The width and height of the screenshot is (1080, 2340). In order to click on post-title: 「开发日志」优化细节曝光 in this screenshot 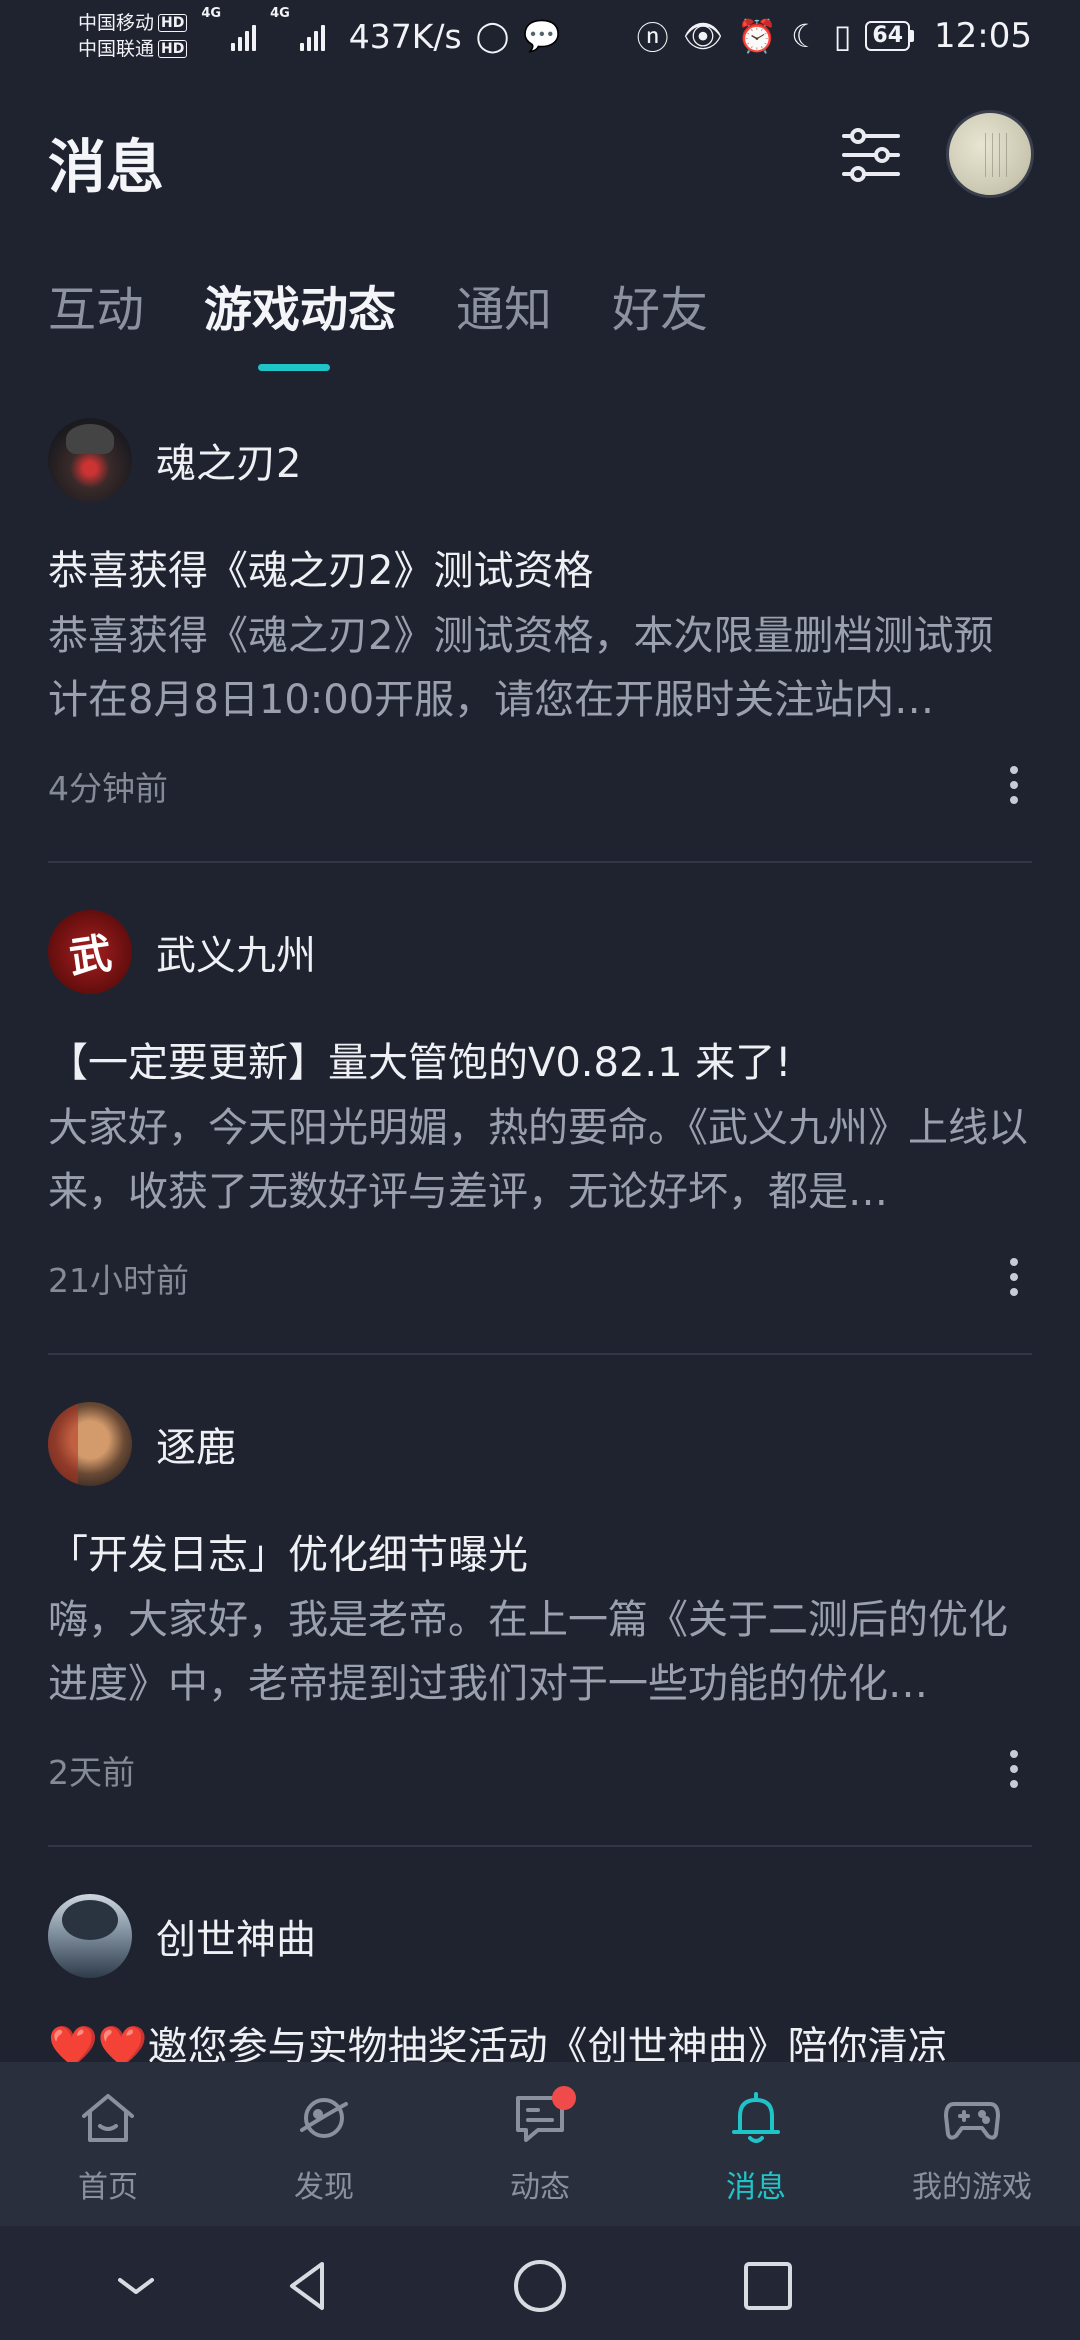, I will do `click(288, 1551)`.